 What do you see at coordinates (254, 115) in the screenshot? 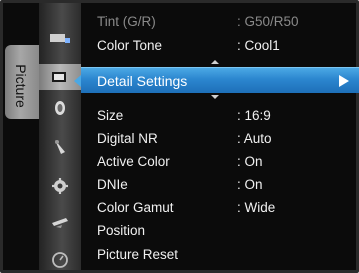
I see `menu-item-value: : 16:9` at bounding box center [254, 115].